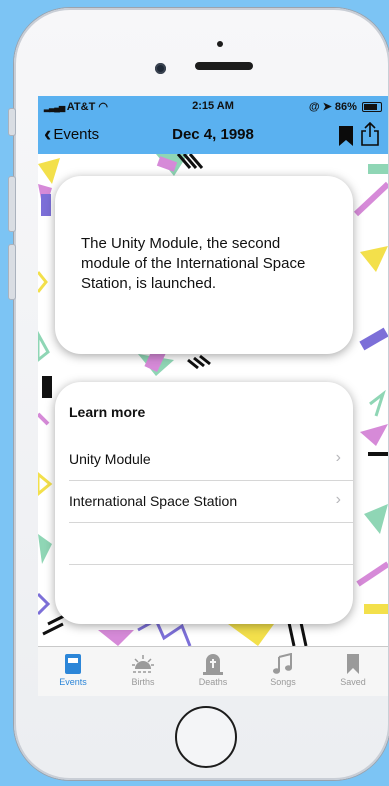 Image resolution: width=389 pixels, height=786 pixels. I want to click on lock-rotation-icon: @, so click(314, 107).